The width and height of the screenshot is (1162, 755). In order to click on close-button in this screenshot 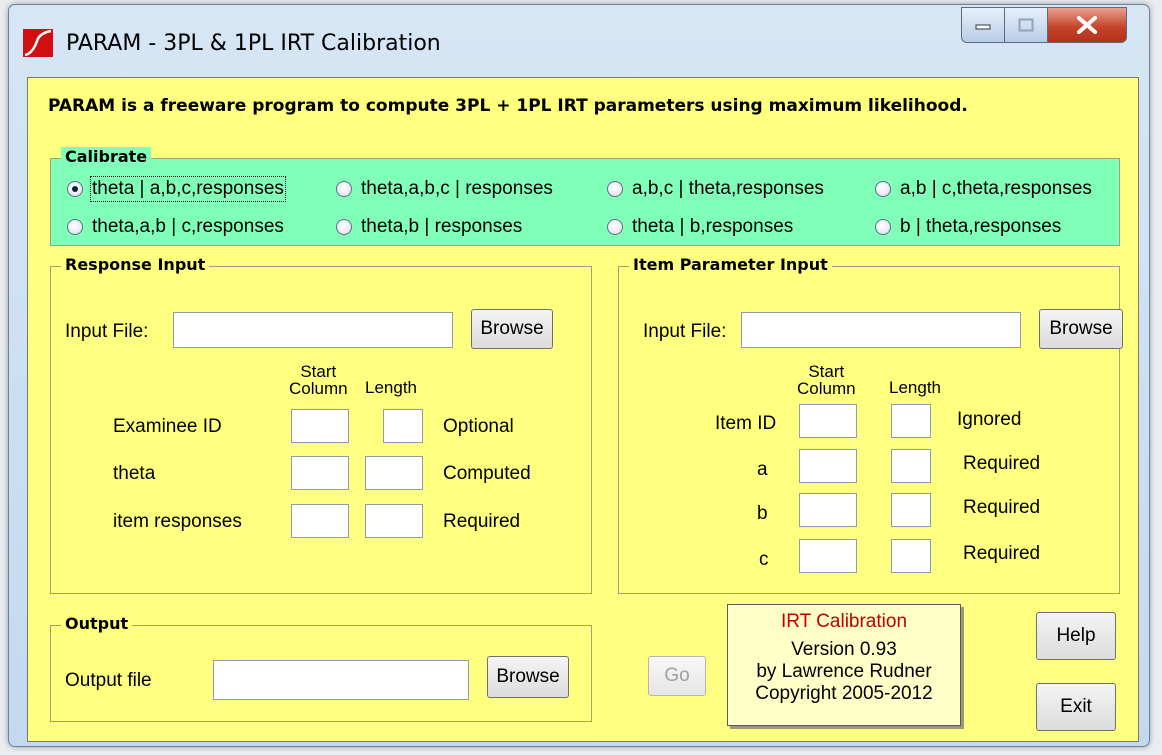, I will do `click(1087, 25)`.